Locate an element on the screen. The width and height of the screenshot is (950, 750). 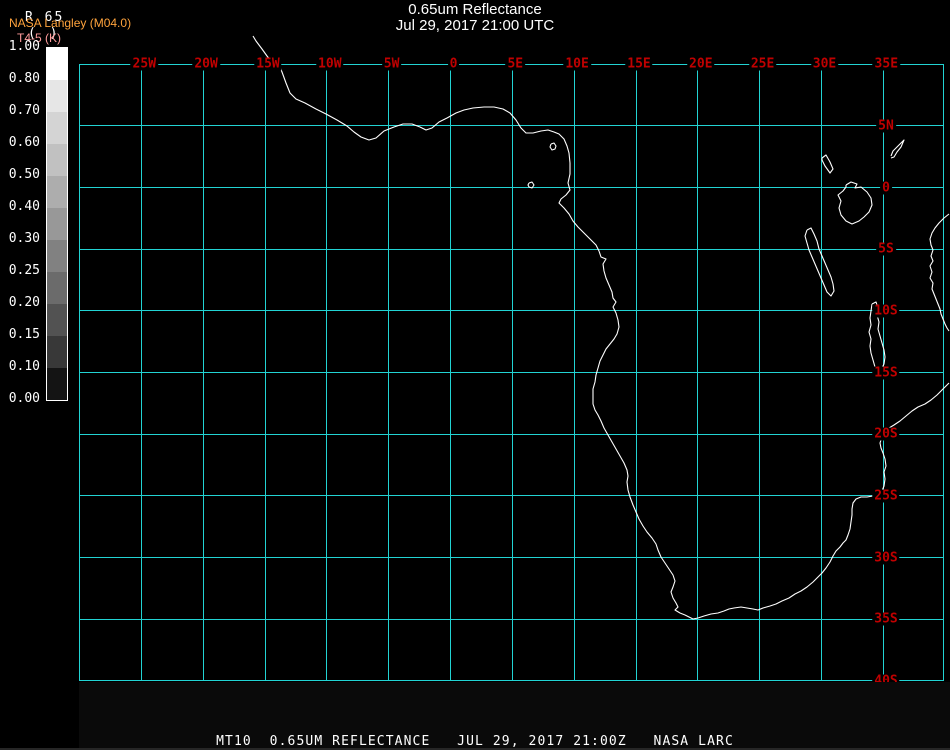
longitude-label: 25W is located at coordinates (144, 64).